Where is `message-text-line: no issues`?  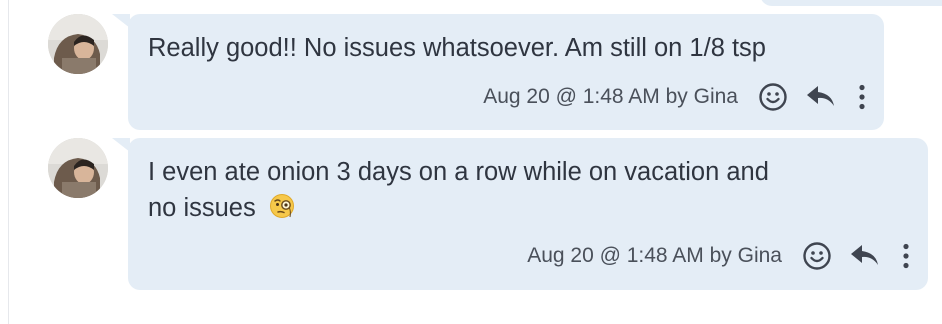 message-text-line: no issues is located at coordinates (458, 209).